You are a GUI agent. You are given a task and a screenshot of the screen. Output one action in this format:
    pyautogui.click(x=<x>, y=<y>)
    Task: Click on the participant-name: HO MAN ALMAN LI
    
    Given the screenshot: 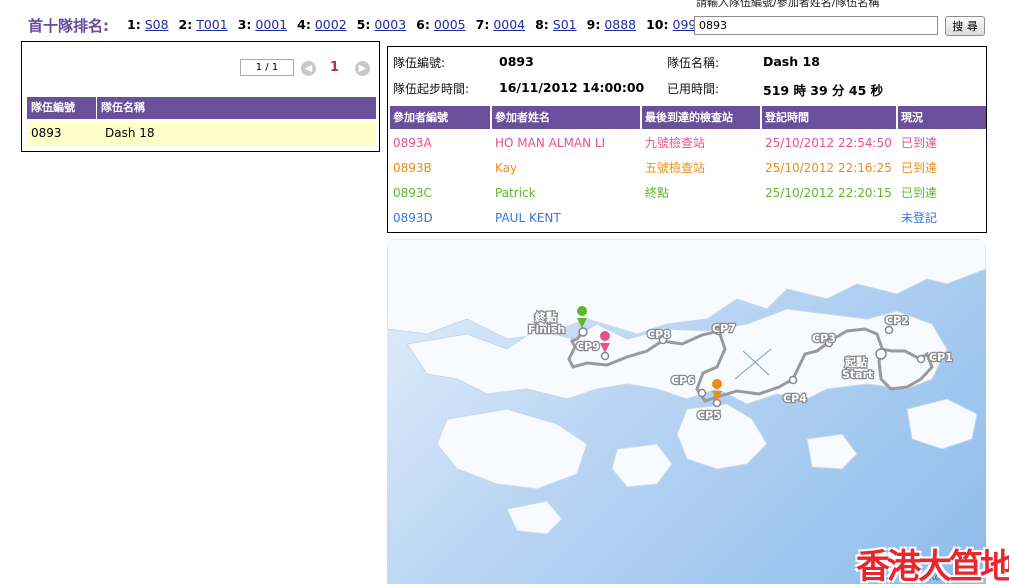 What is the action you would take?
    pyautogui.click(x=550, y=143)
    